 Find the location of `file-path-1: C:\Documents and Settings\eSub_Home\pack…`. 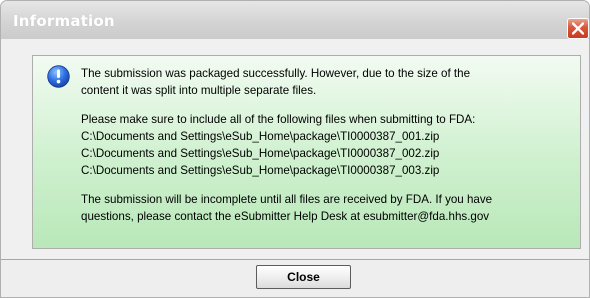

file-path-1: C:\Documents and Settings\eSub_Home\pack… is located at coordinates (260, 136).